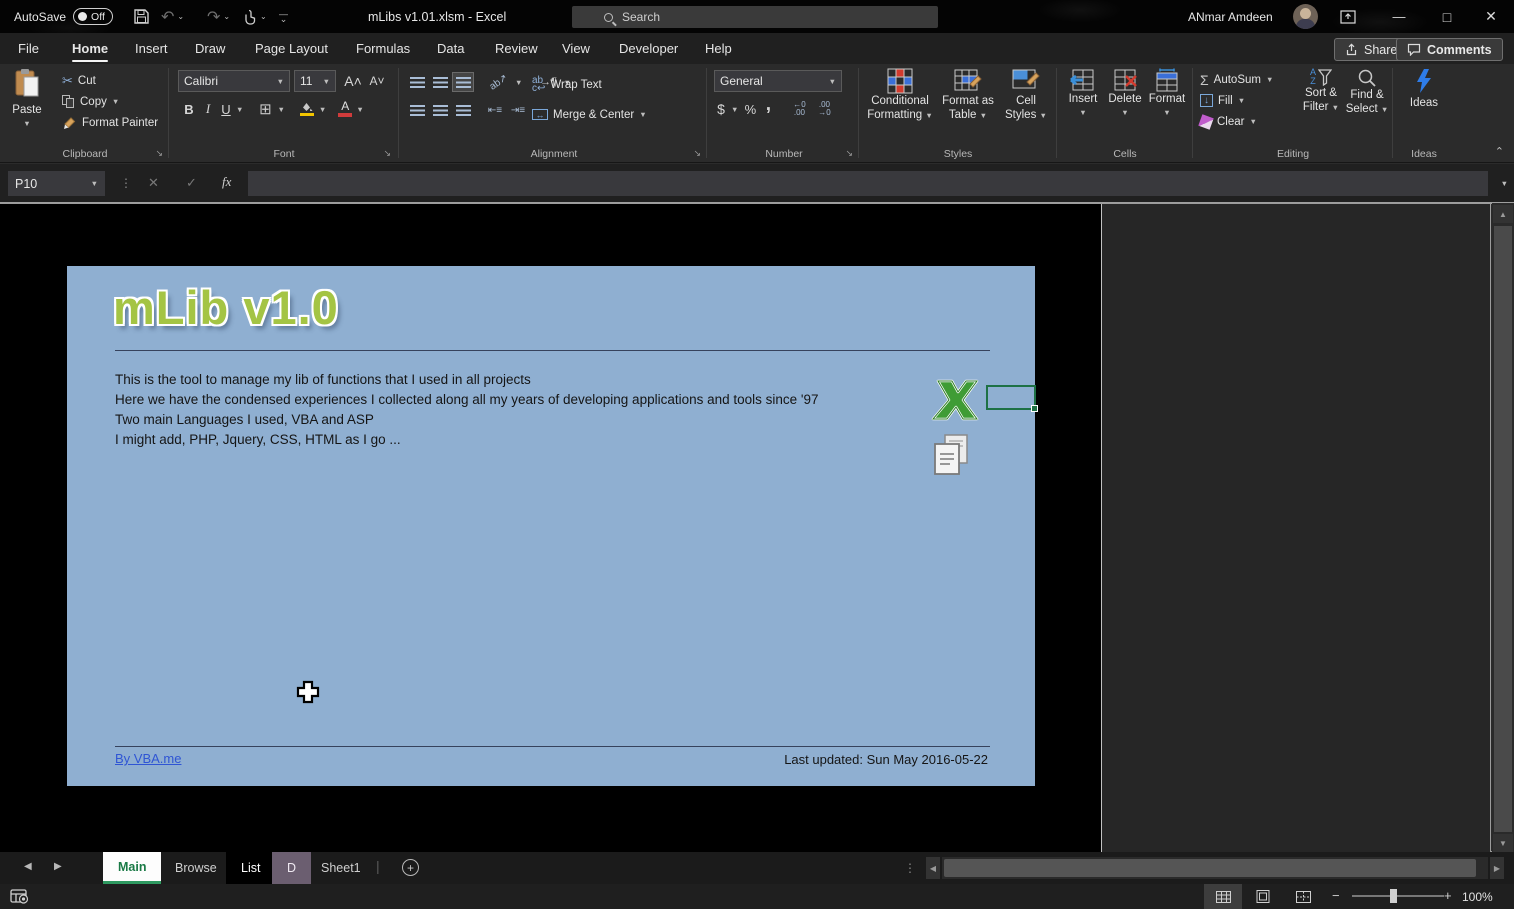 The width and height of the screenshot is (1514, 909). I want to click on tab-developer: Developer, so click(648, 48).